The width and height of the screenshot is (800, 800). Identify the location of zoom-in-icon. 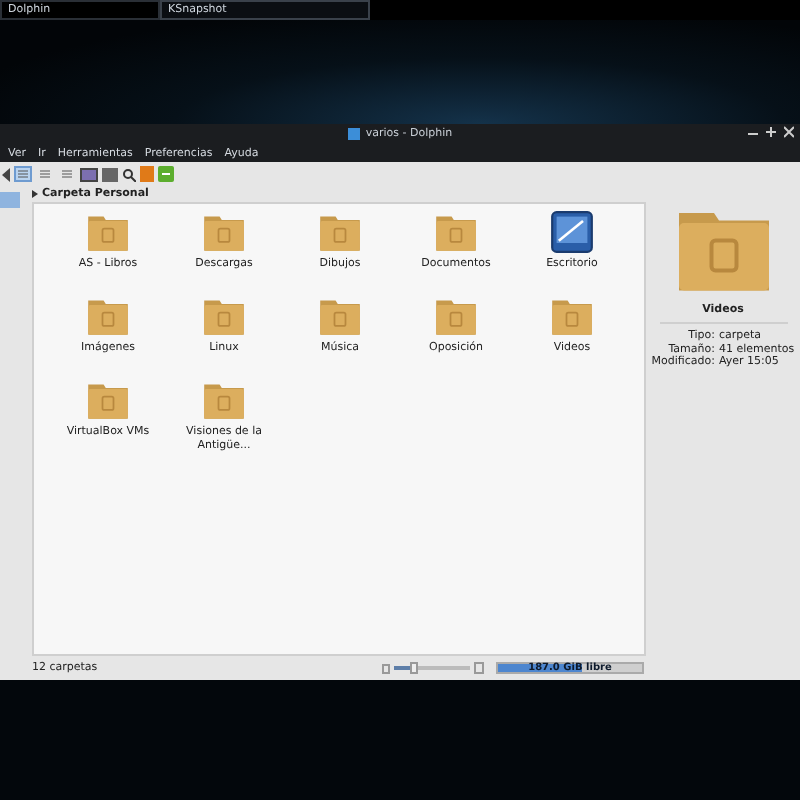
(479, 668).